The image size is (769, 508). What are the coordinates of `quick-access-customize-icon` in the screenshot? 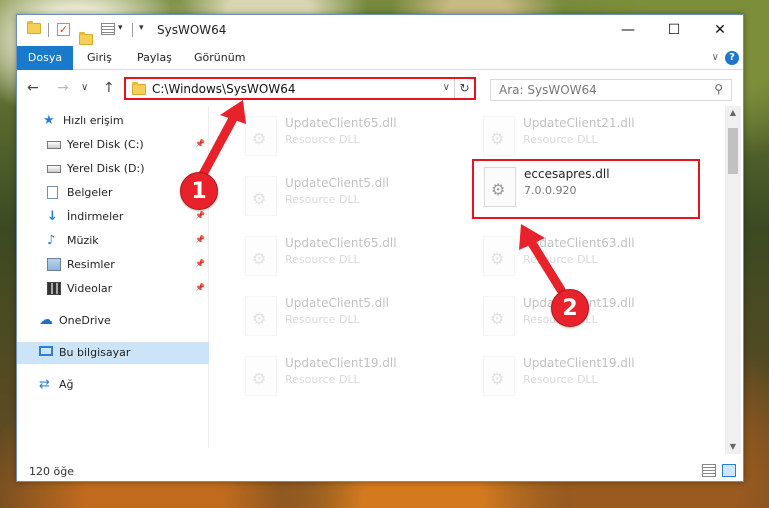 It's located at (108, 29).